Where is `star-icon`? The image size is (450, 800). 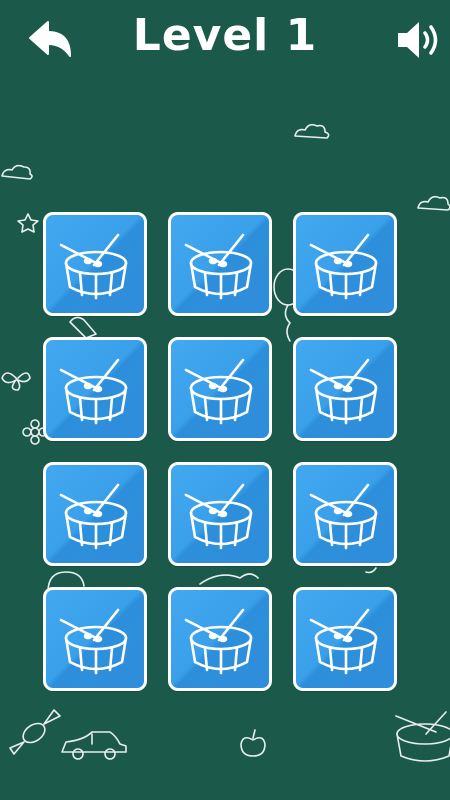
star-icon is located at coordinates (28, 223).